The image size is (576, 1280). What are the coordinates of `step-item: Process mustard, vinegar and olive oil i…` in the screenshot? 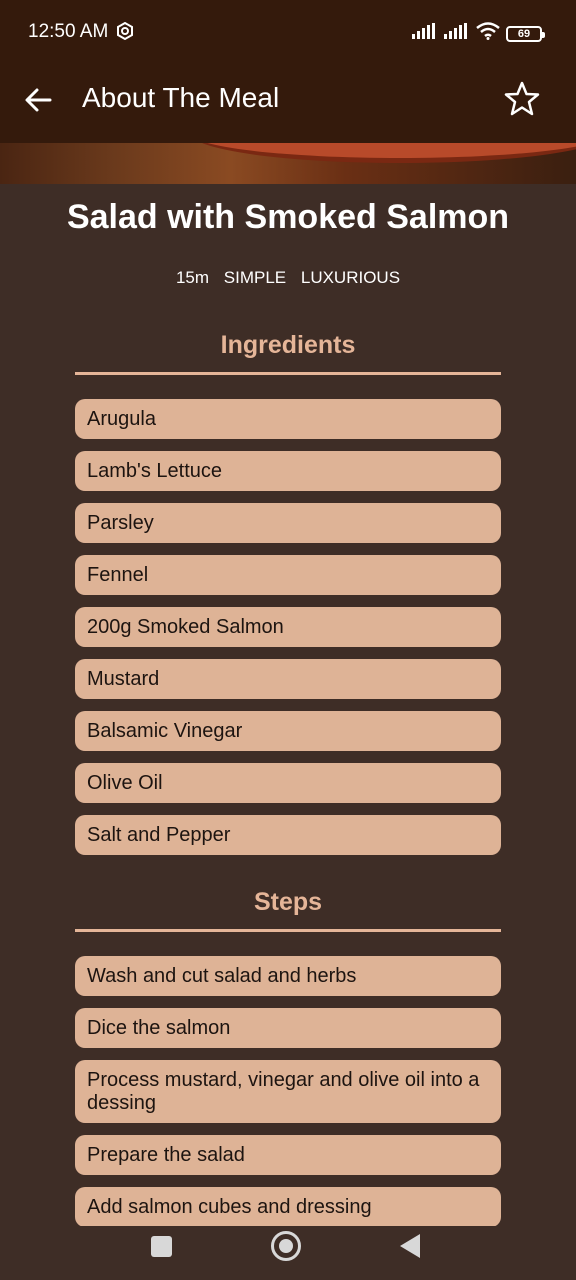 It's located at (288, 1091).